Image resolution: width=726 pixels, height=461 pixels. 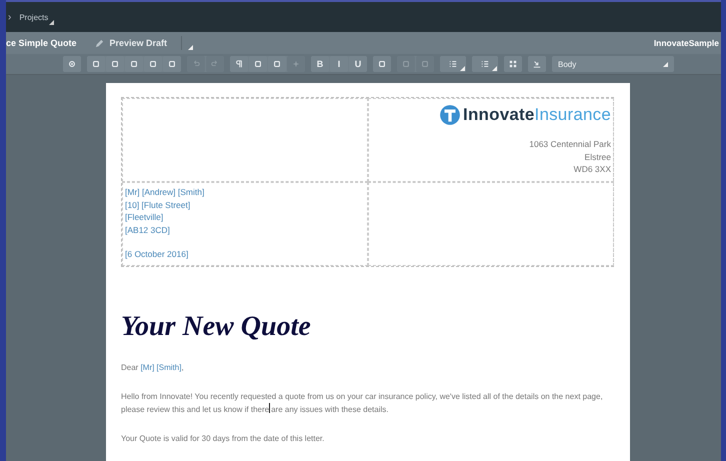 I want to click on projects-menu: Projects, so click(x=36, y=17).